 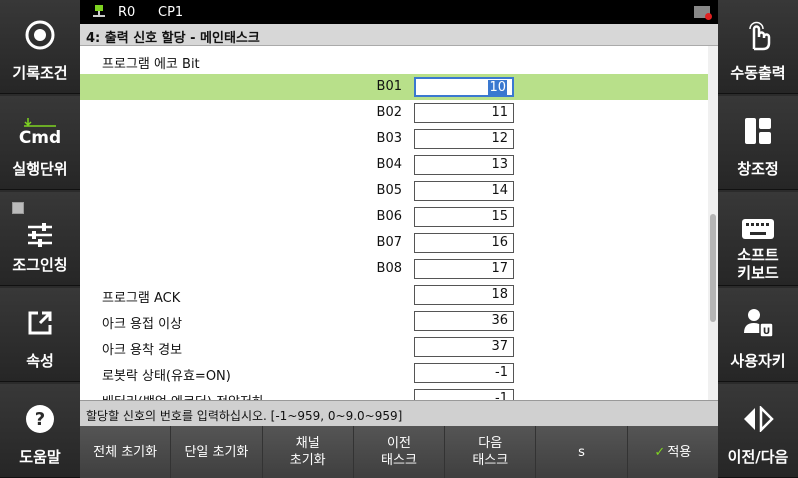 What do you see at coordinates (389, 138) in the screenshot?
I see `bit-name: B03` at bounding box center [389, 138].